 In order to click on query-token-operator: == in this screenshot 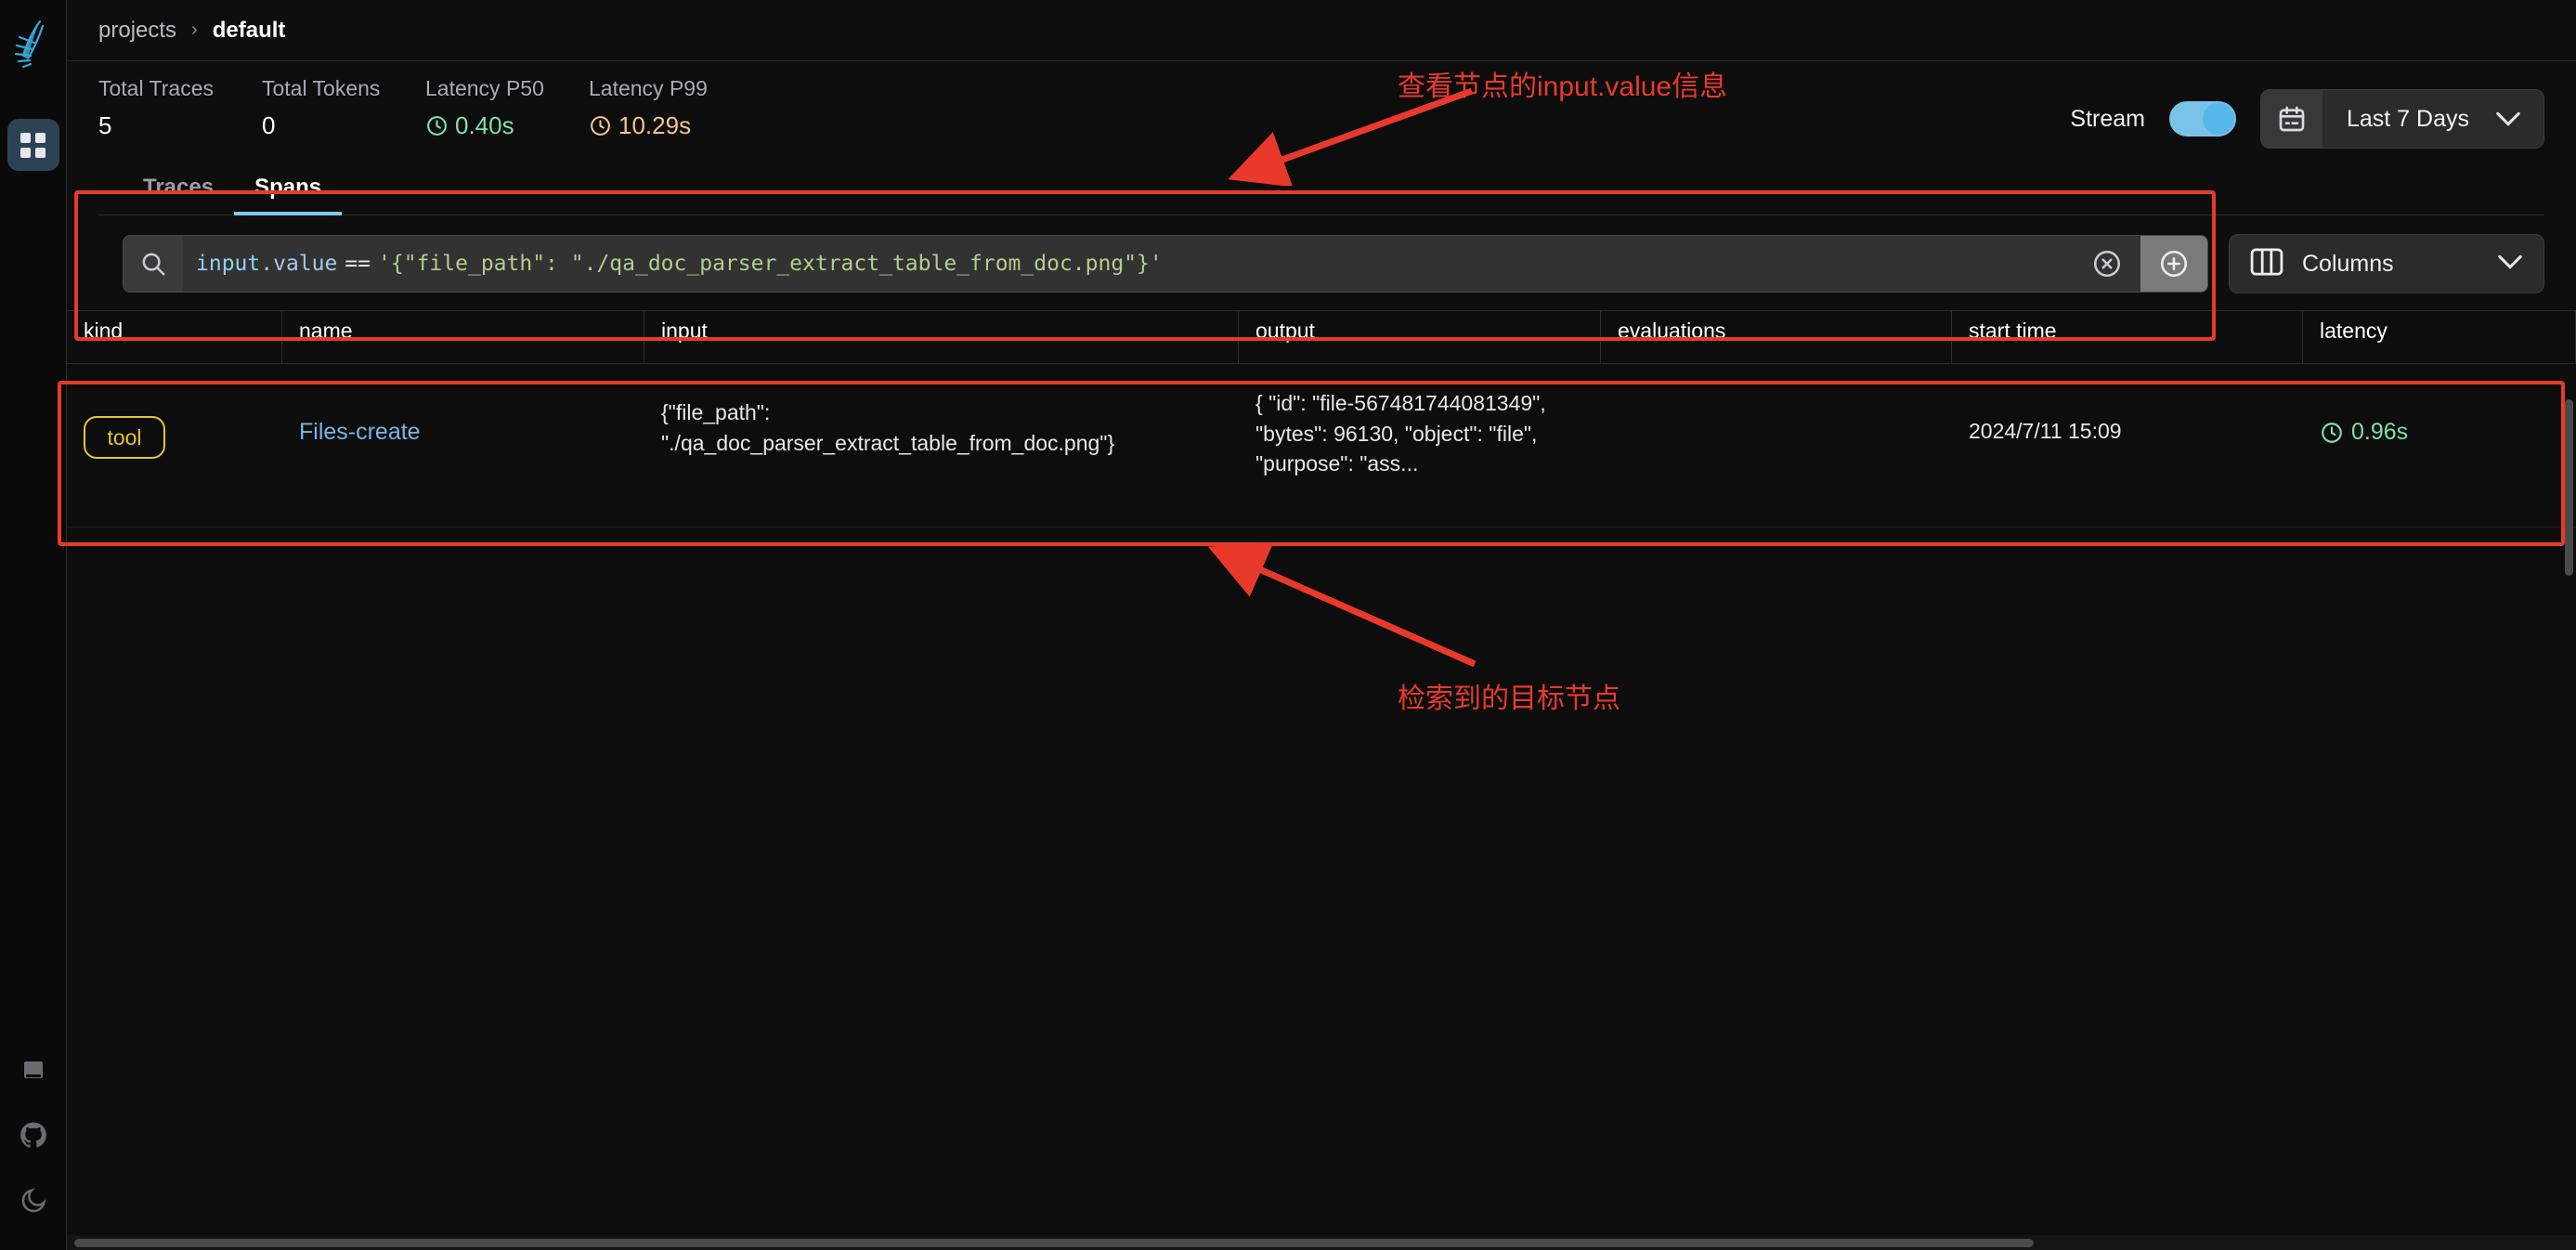, I will do `click(358, 264)`.